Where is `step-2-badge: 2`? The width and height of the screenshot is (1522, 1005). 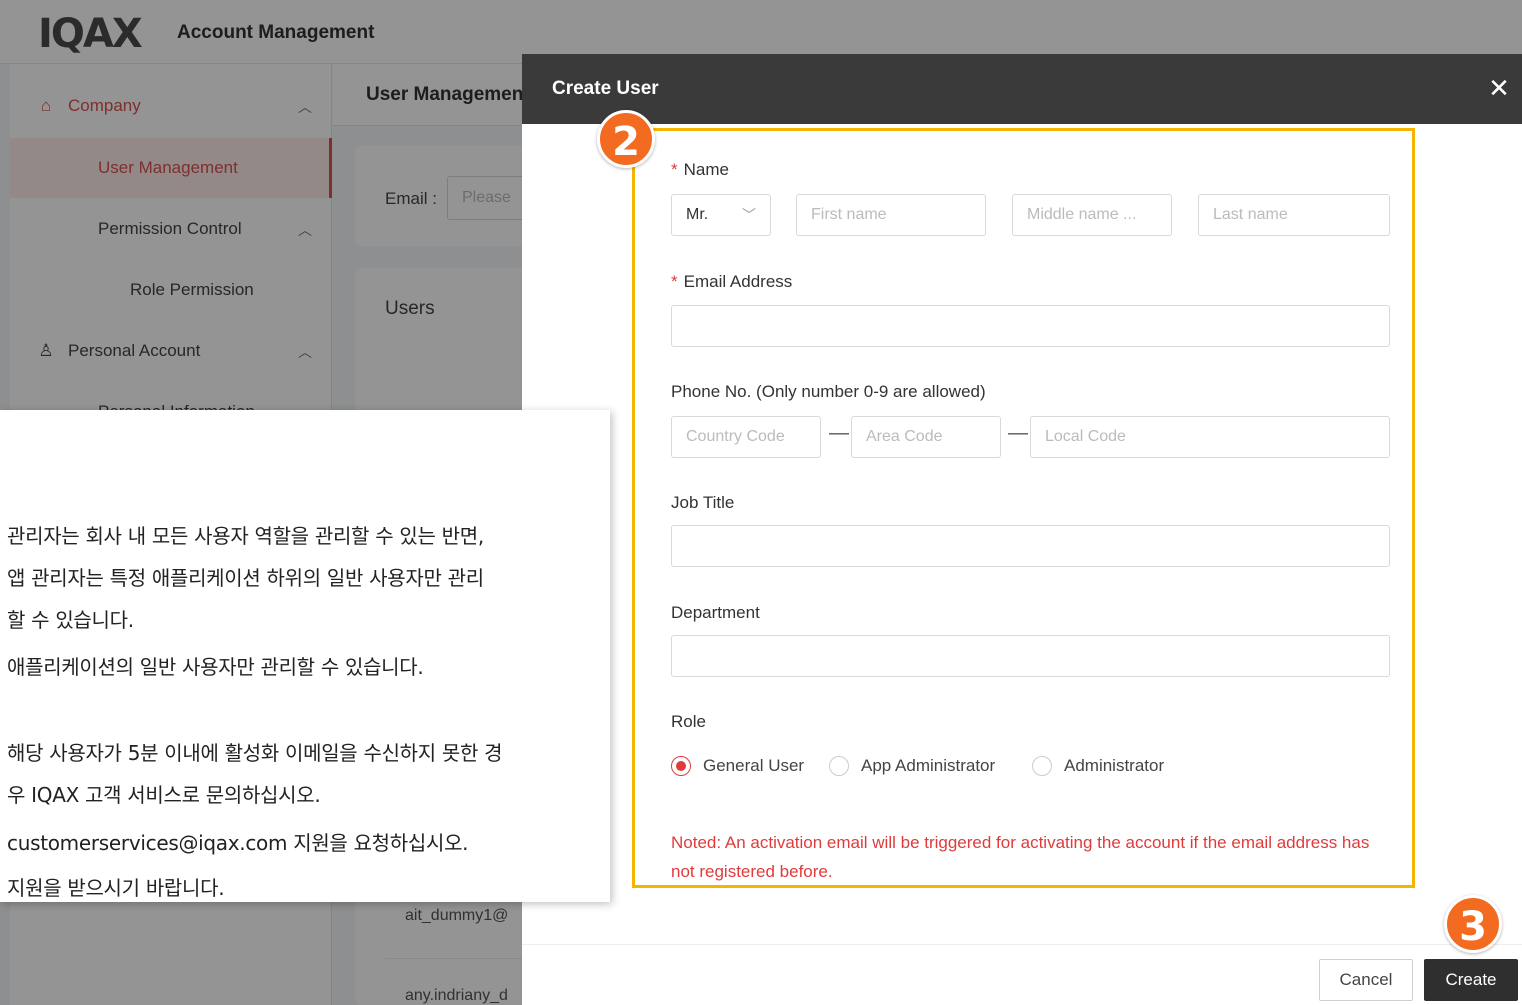 step-2-badge: 2 is located at coordinates (626, 139).